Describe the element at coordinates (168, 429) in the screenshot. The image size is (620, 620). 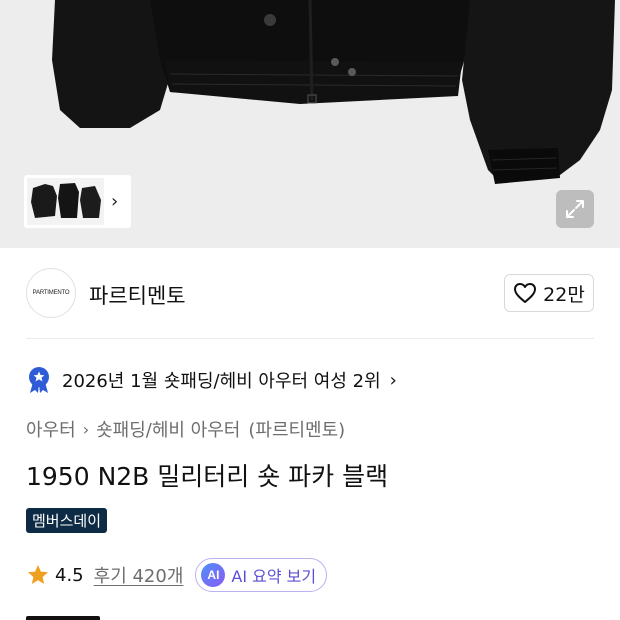
I see `breadcrumb-subcategory: 숏패딩/헤비 아우터` at that location.